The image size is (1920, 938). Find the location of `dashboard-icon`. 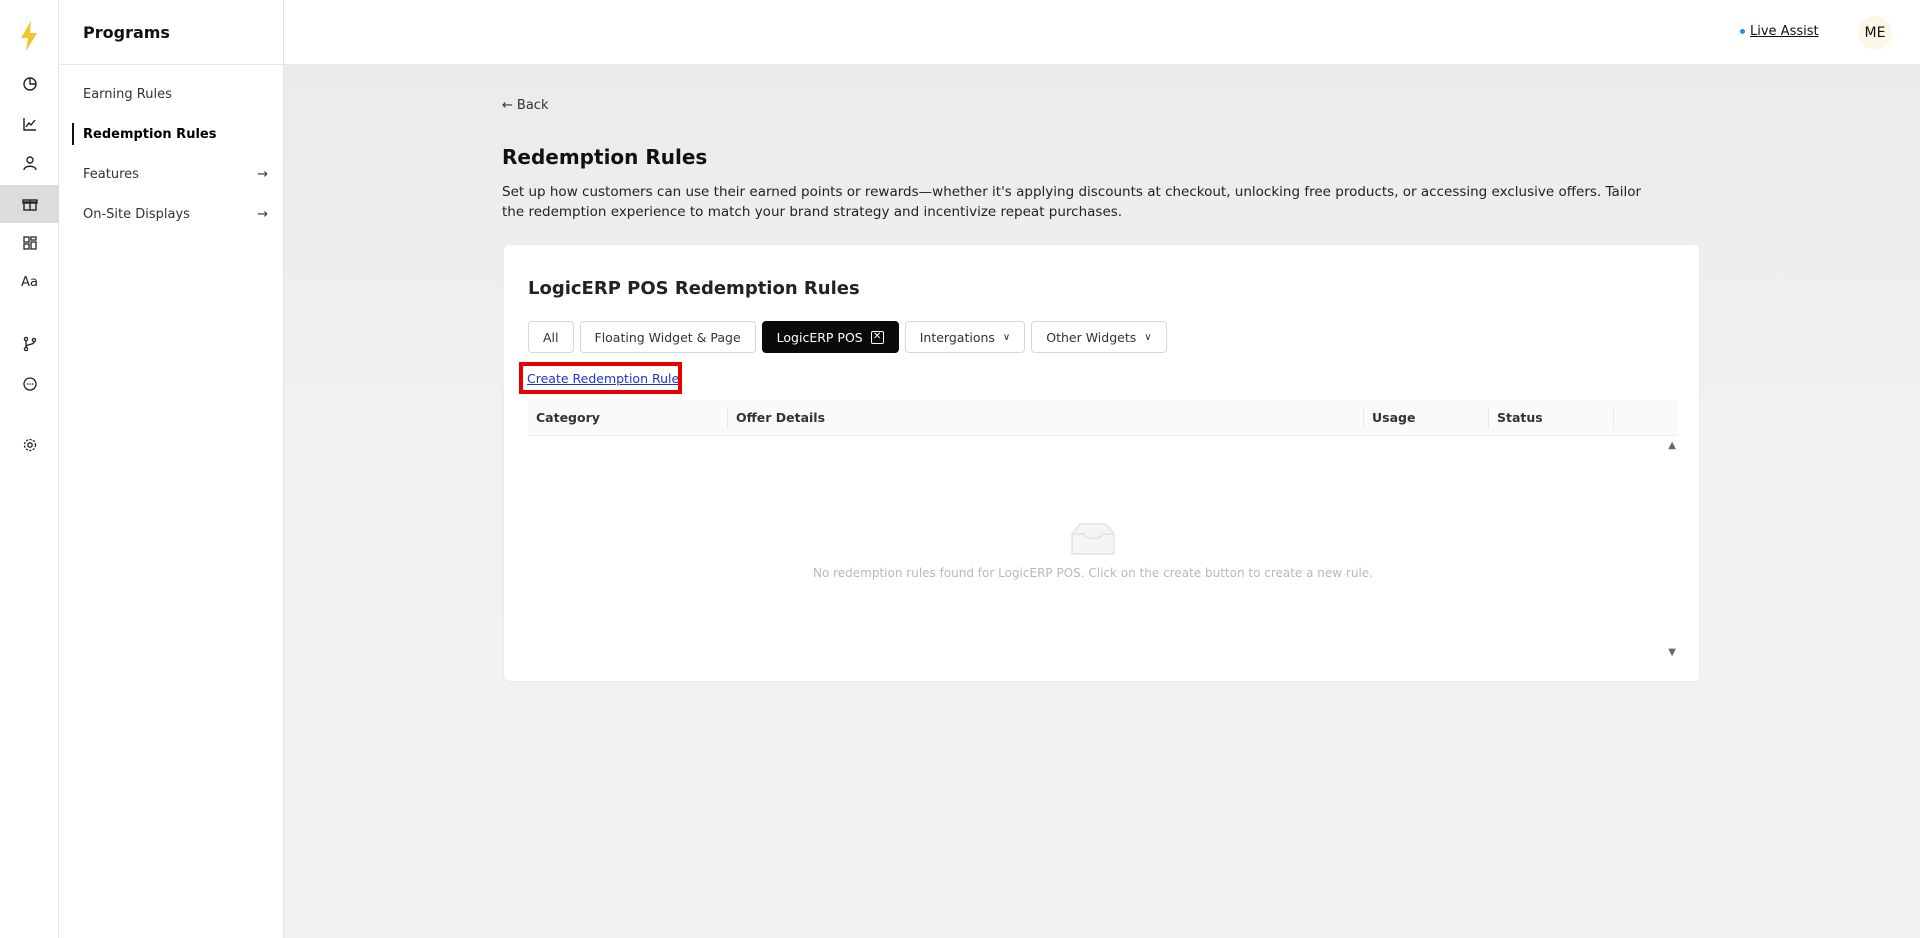

dashboard-icon is located at coordinates (29, 84).